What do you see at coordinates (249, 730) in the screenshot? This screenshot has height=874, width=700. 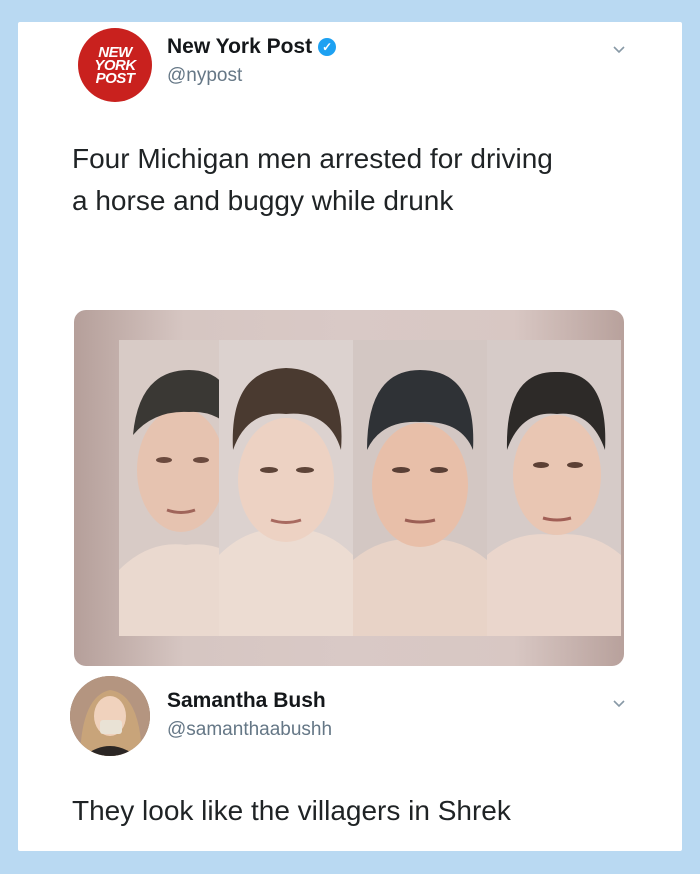 I see `reply-author-handle: @samanthaabushh` at bounding box center [249, 730].